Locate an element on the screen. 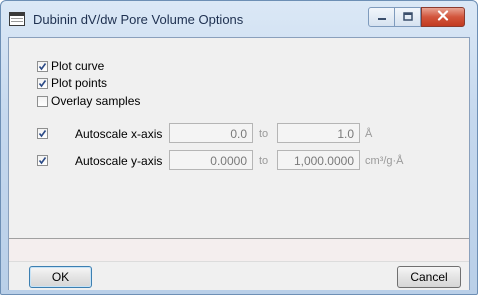  overlay-samples-label: Overlay samples is located at coordinates (96, 101).